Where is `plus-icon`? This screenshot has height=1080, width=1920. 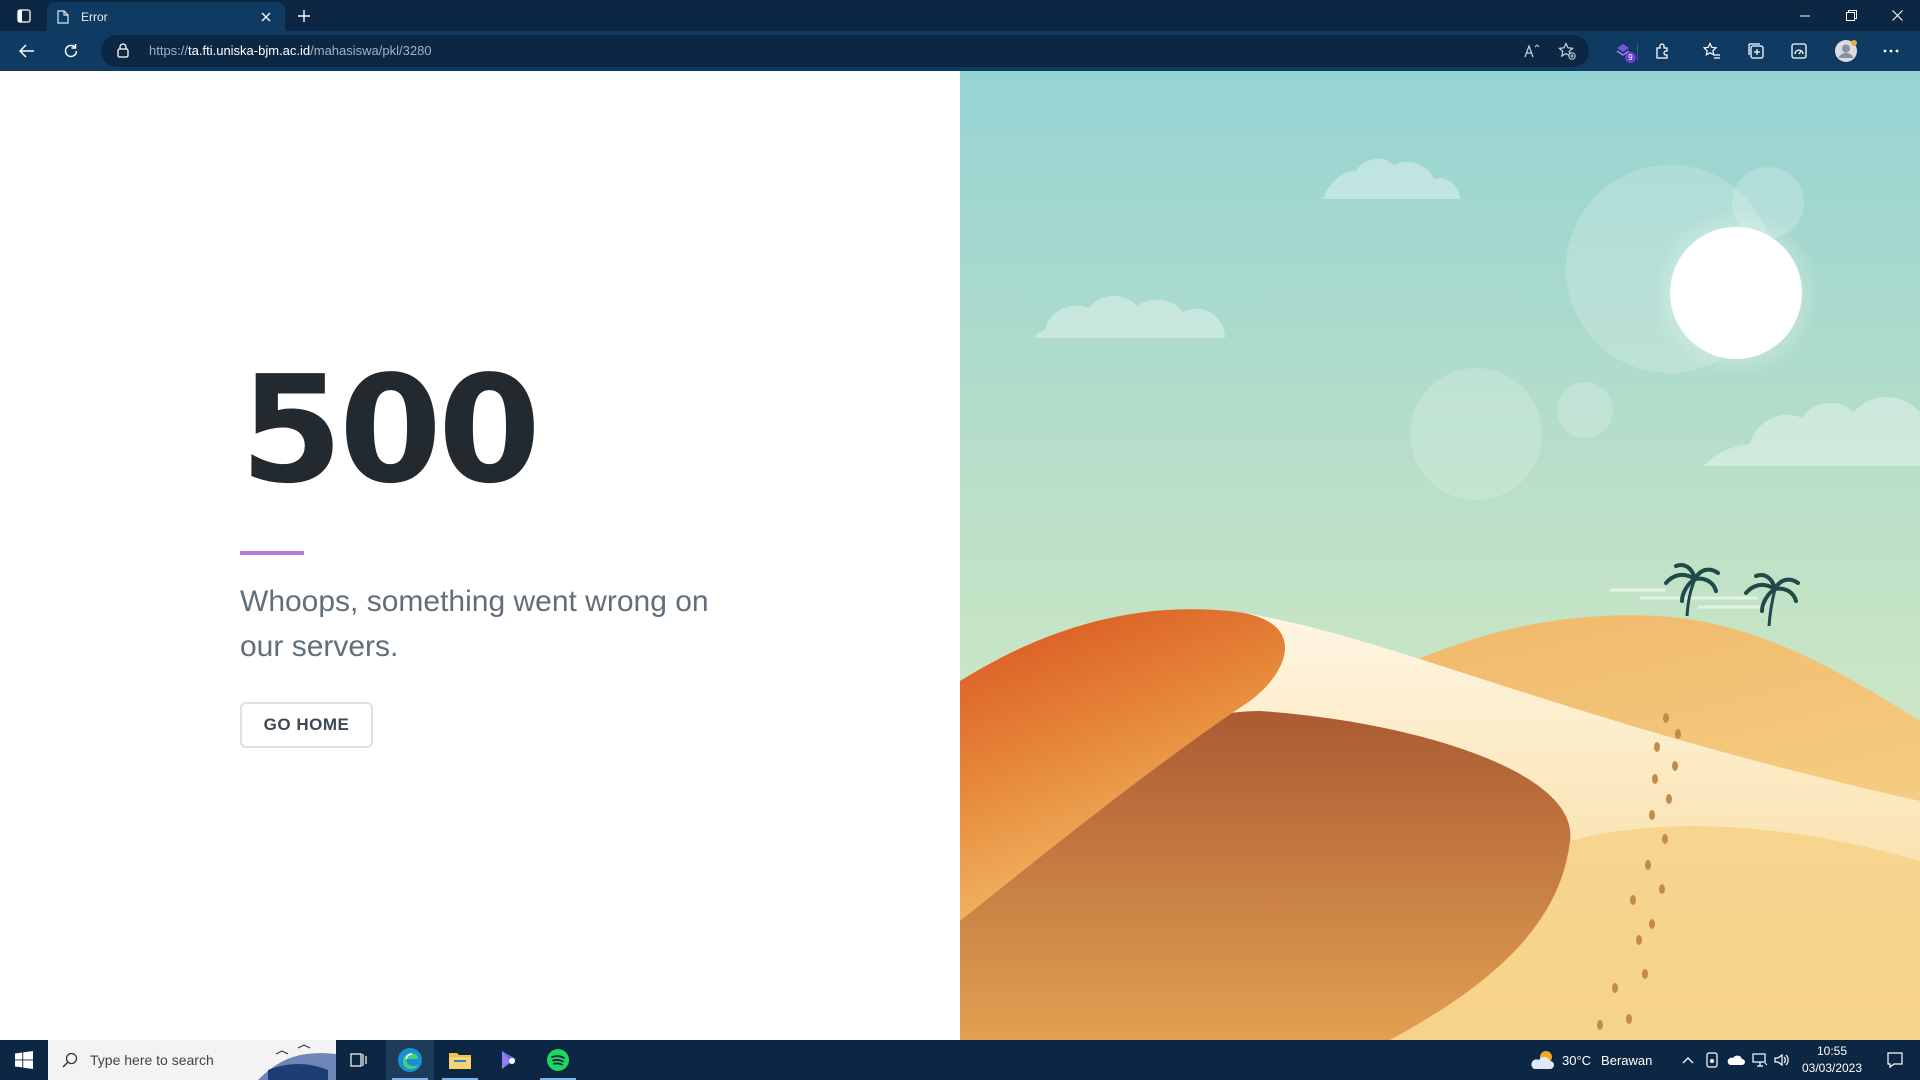
plus-icon is located at coordinates (304, 16).